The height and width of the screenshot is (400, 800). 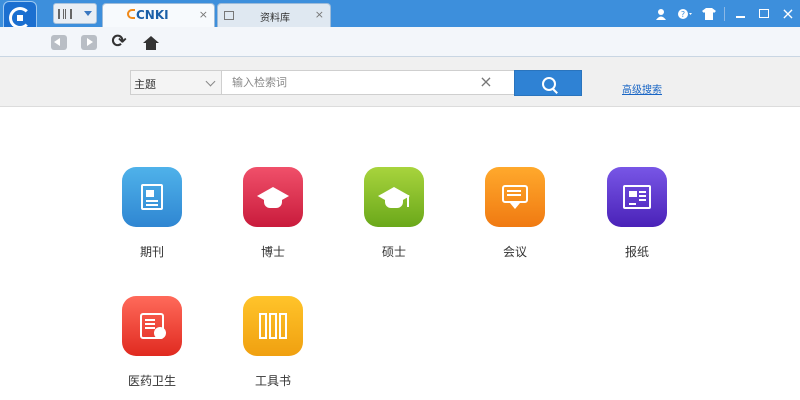 I want to click on search-button, so click(x=548, y=83).